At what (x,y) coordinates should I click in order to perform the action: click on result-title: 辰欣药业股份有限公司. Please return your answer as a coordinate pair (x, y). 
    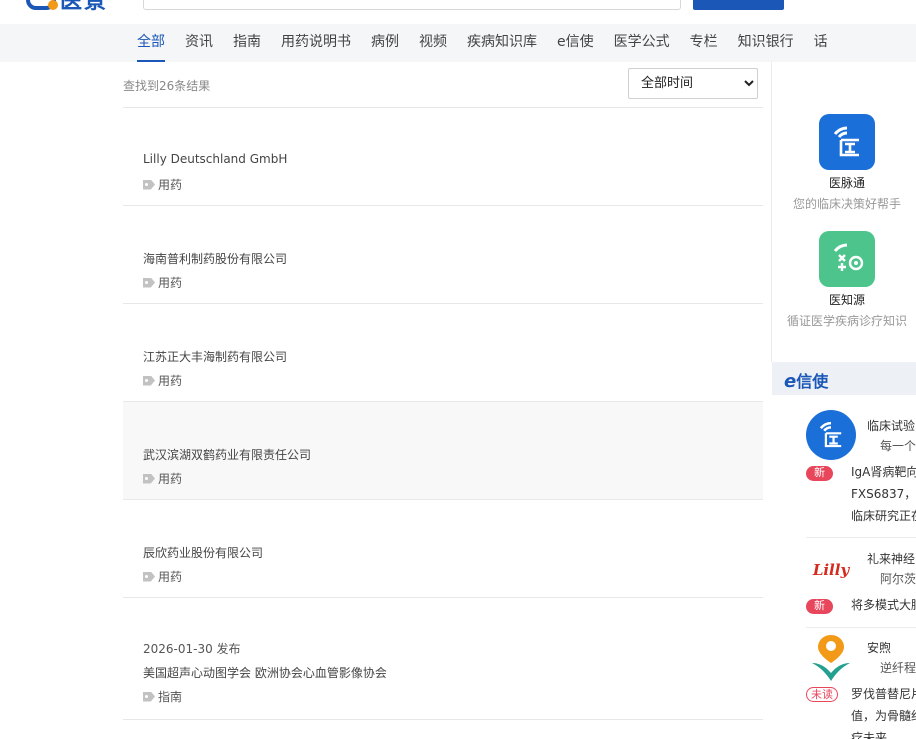
    Looking at the image, I should click on (203, 552).